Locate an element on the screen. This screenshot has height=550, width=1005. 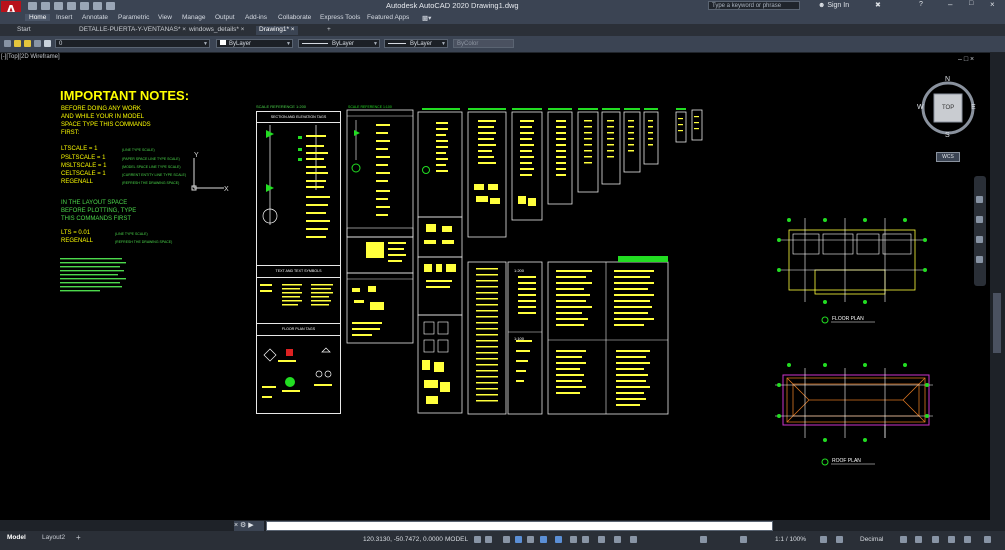
new-file-icon is located at coordinates (32, 6).